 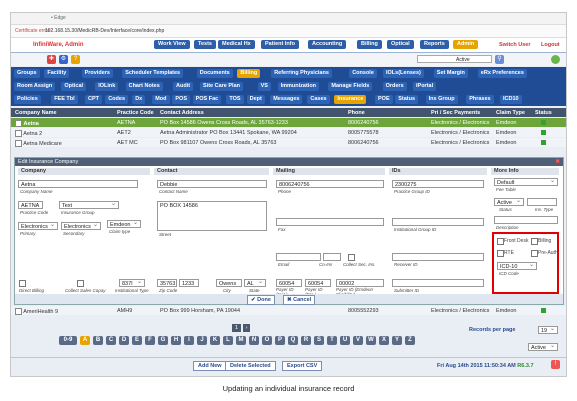 What do you see at coordinates (182, 113) in the screenshot?
I see `header-contact-address: Contact Address` at bounding box center [182, 113].